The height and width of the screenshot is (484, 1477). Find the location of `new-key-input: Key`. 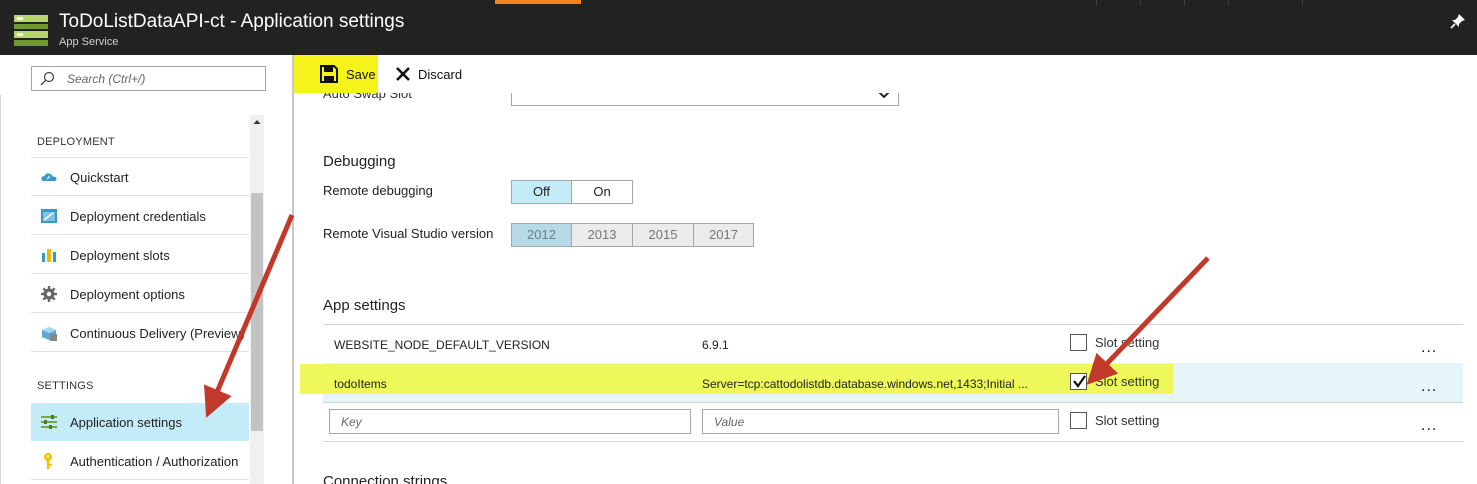

new-key-input: Key is located at coordinates (510, 421).